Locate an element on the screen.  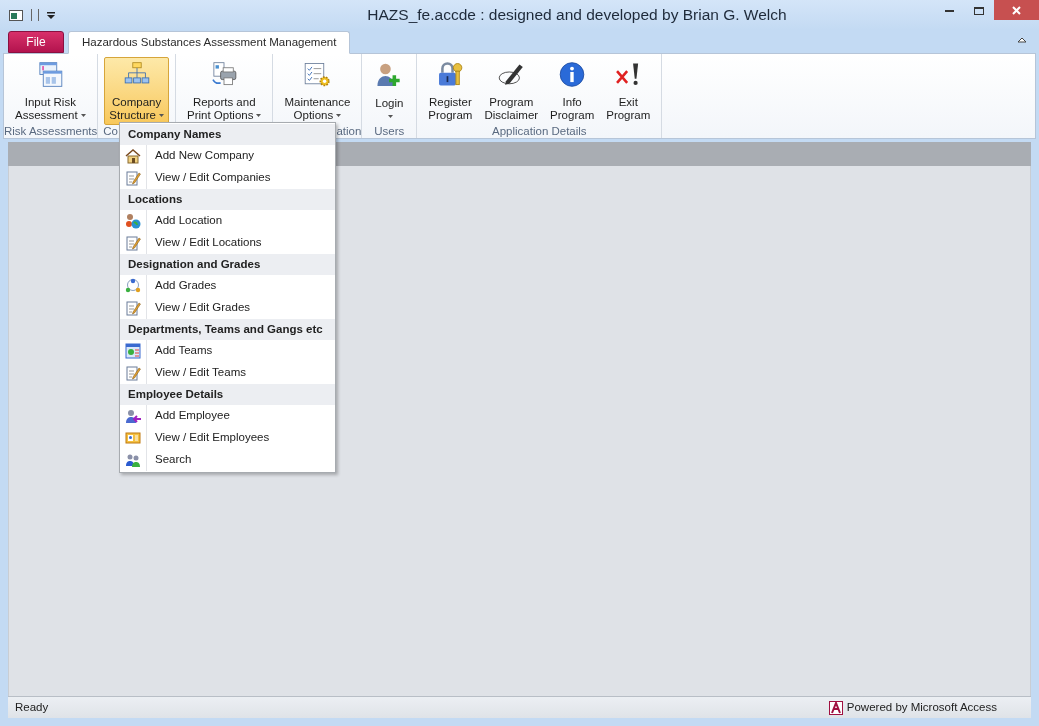
window-title: HAZS_fe.accde : designed and developed by Brian G. Welch is located at coordinates (577, 15).